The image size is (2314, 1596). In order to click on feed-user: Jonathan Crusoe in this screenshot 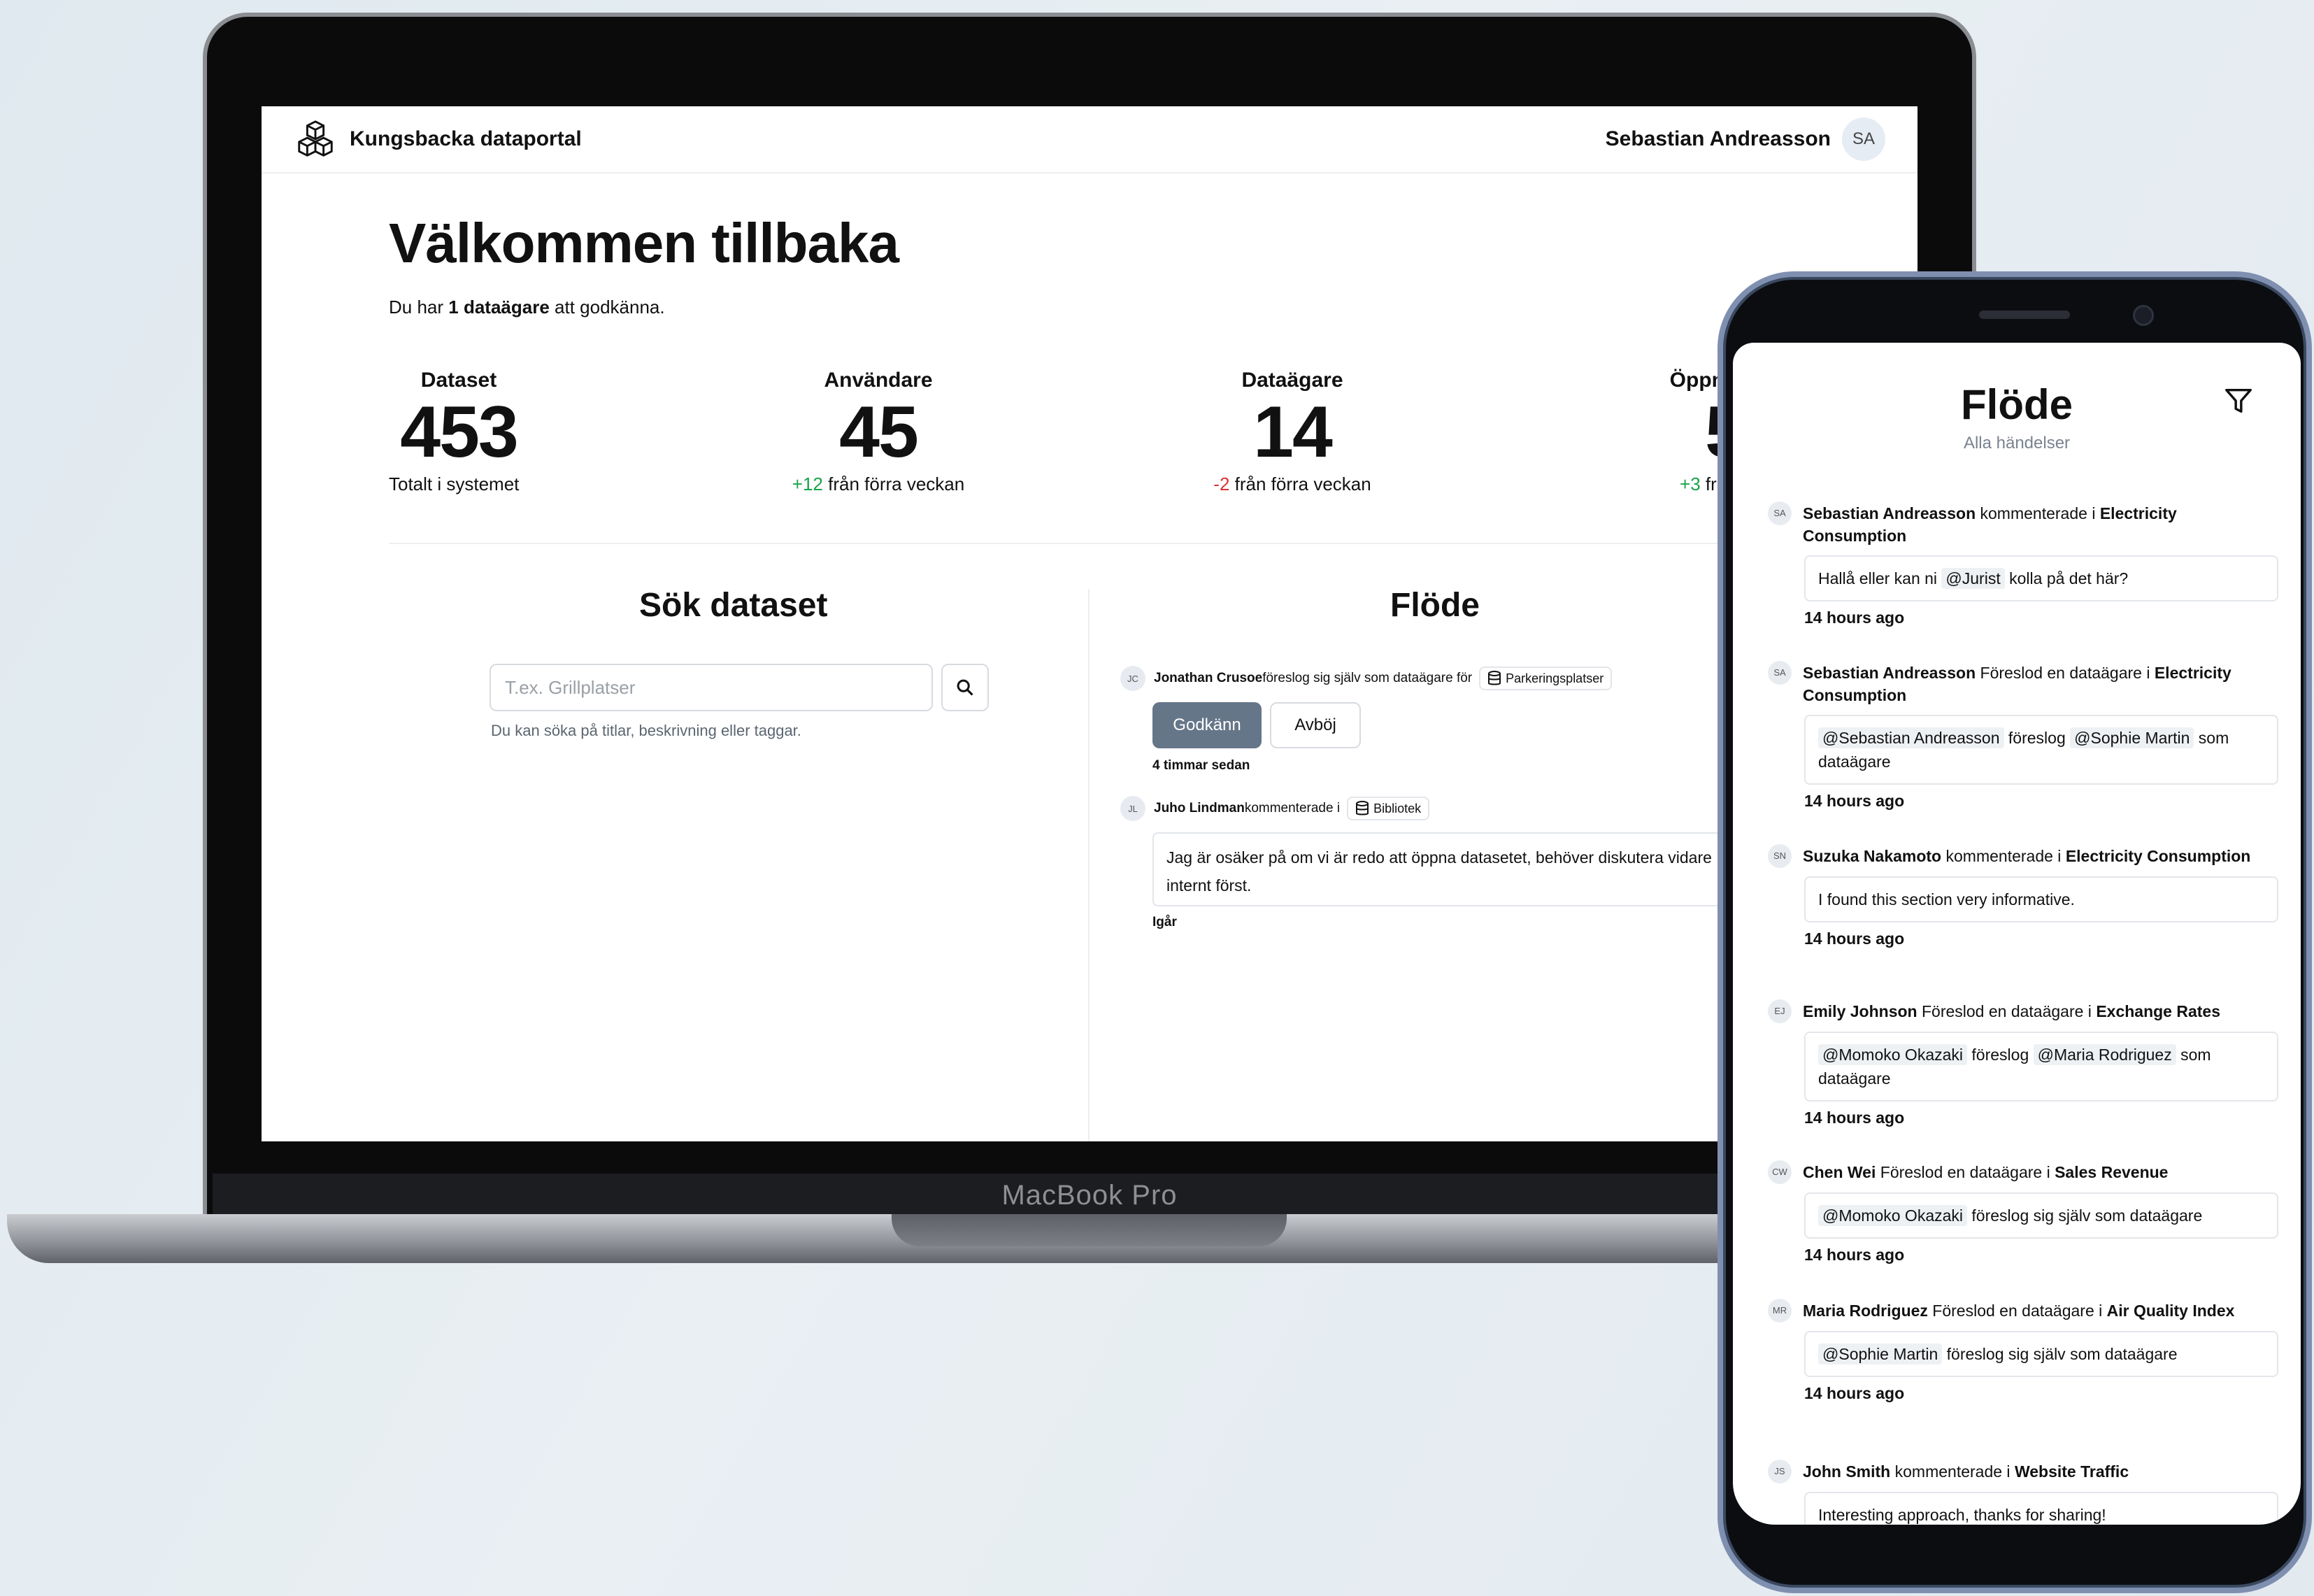, I will do `click(1208, 678)`.